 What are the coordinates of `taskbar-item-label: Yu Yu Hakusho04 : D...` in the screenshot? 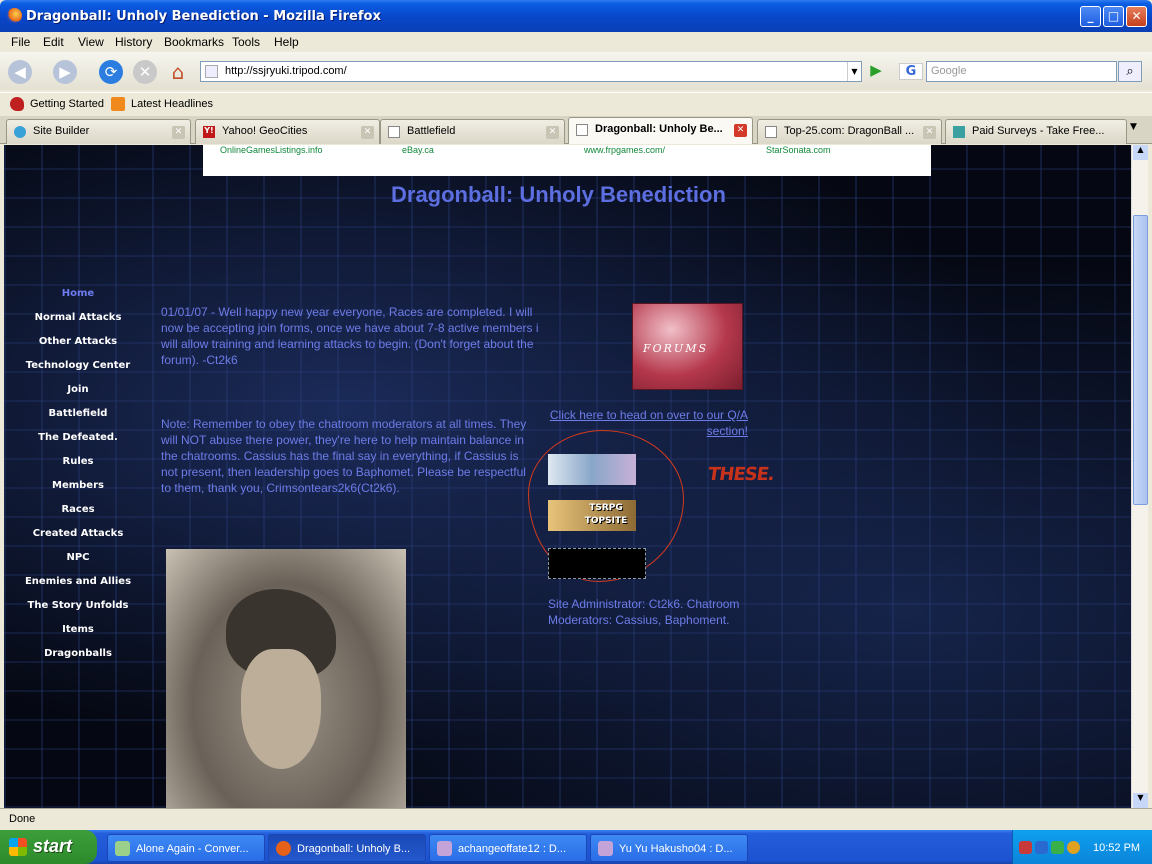 It's located at (676, 849).